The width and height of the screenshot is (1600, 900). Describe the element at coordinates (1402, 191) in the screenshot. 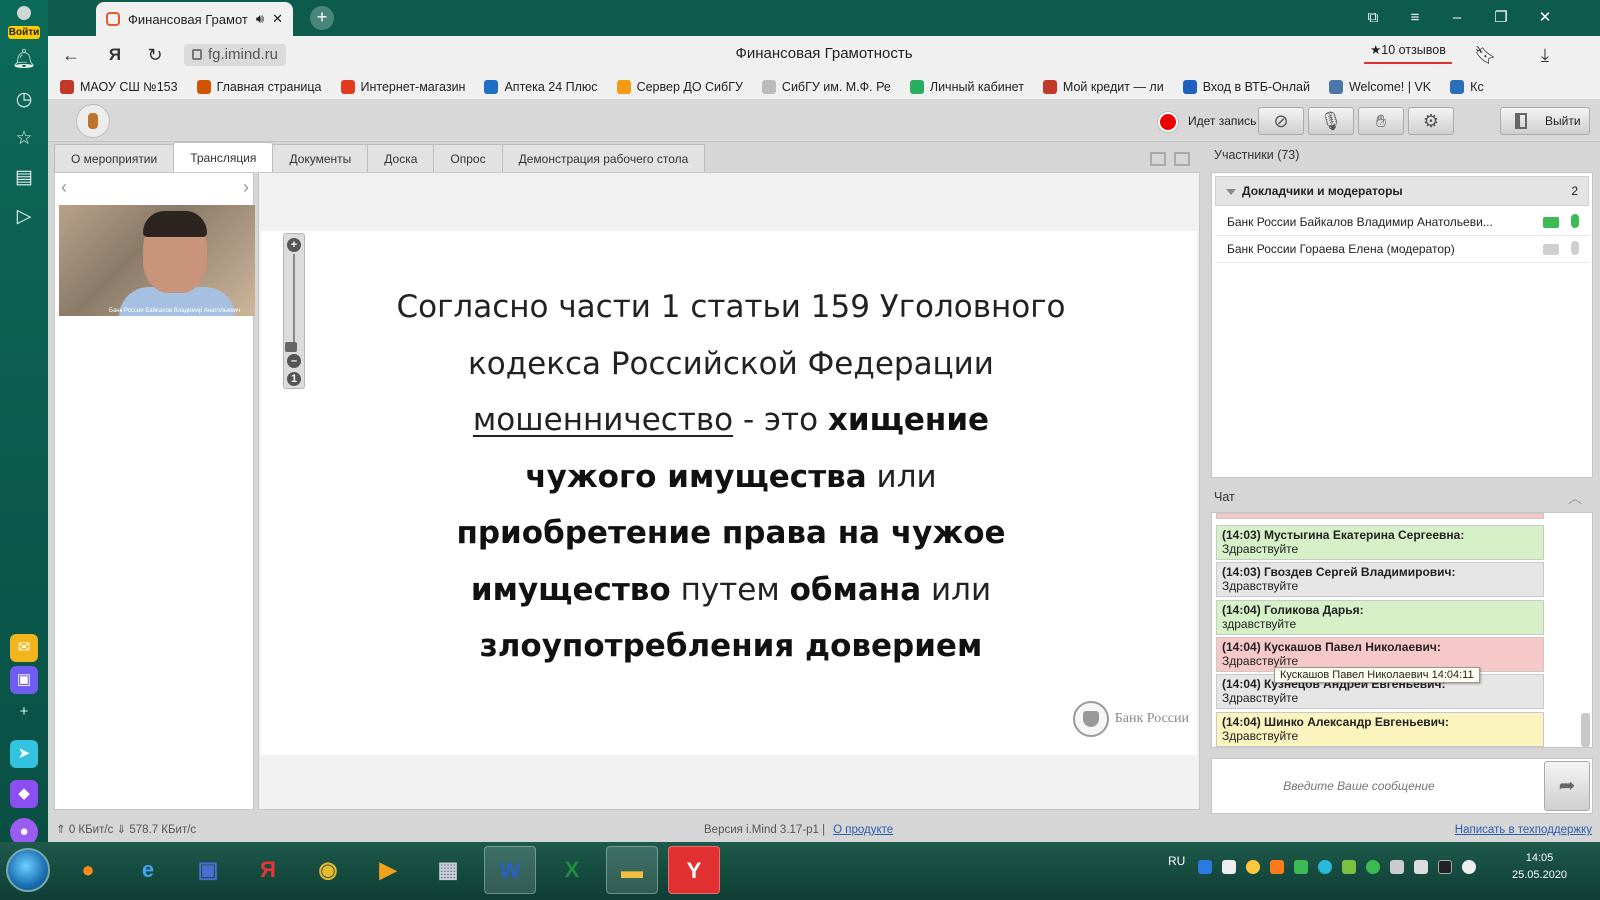

I see `participants-group: Докладчики и модераторы 2` at that location.